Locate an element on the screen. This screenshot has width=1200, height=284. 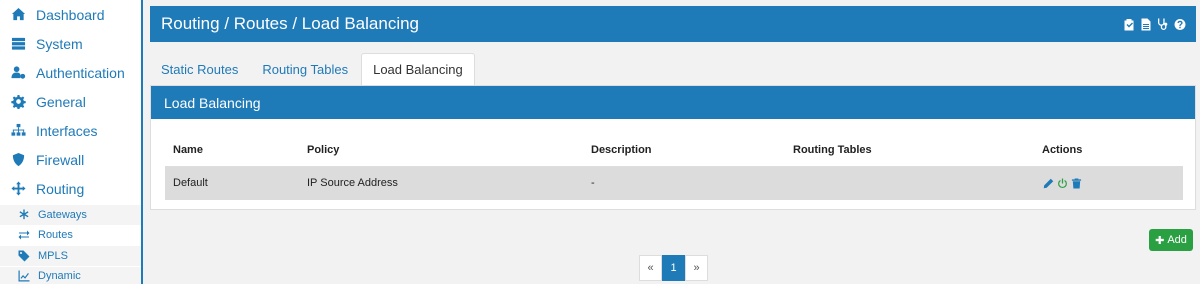
tab-static-routes: Static Routes is located at coordinates (199, 69).